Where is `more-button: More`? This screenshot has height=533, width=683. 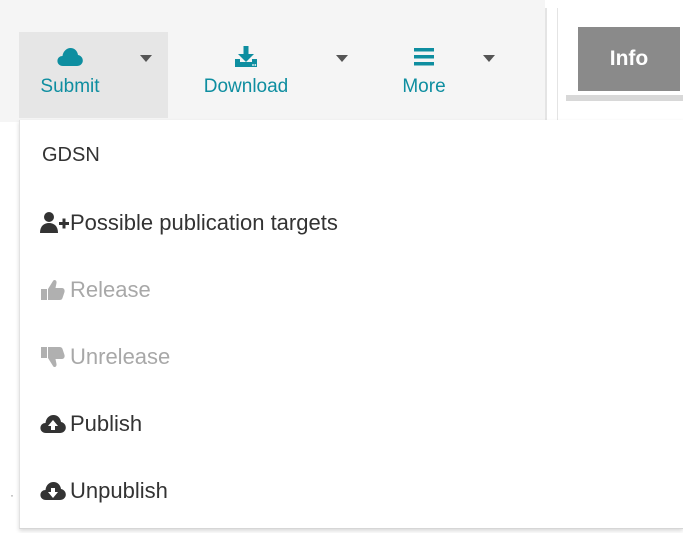
more-button: More is located at coordinates (424, 75).